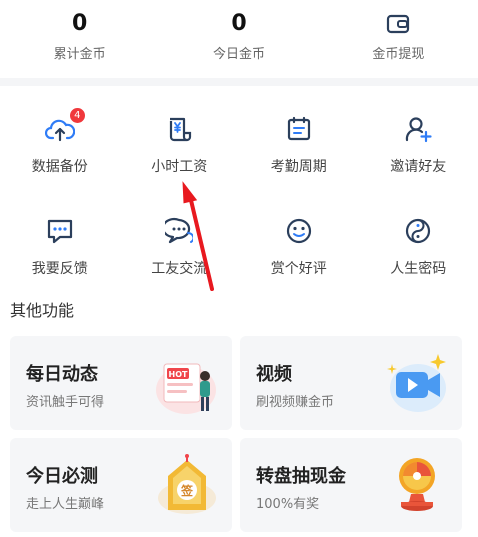 The width and height of the screenshot is (478, 537). Describe the element at coordinates (60, 151) in the screenshot. I see `feature-data-backup: 4 数据备份` at that location.